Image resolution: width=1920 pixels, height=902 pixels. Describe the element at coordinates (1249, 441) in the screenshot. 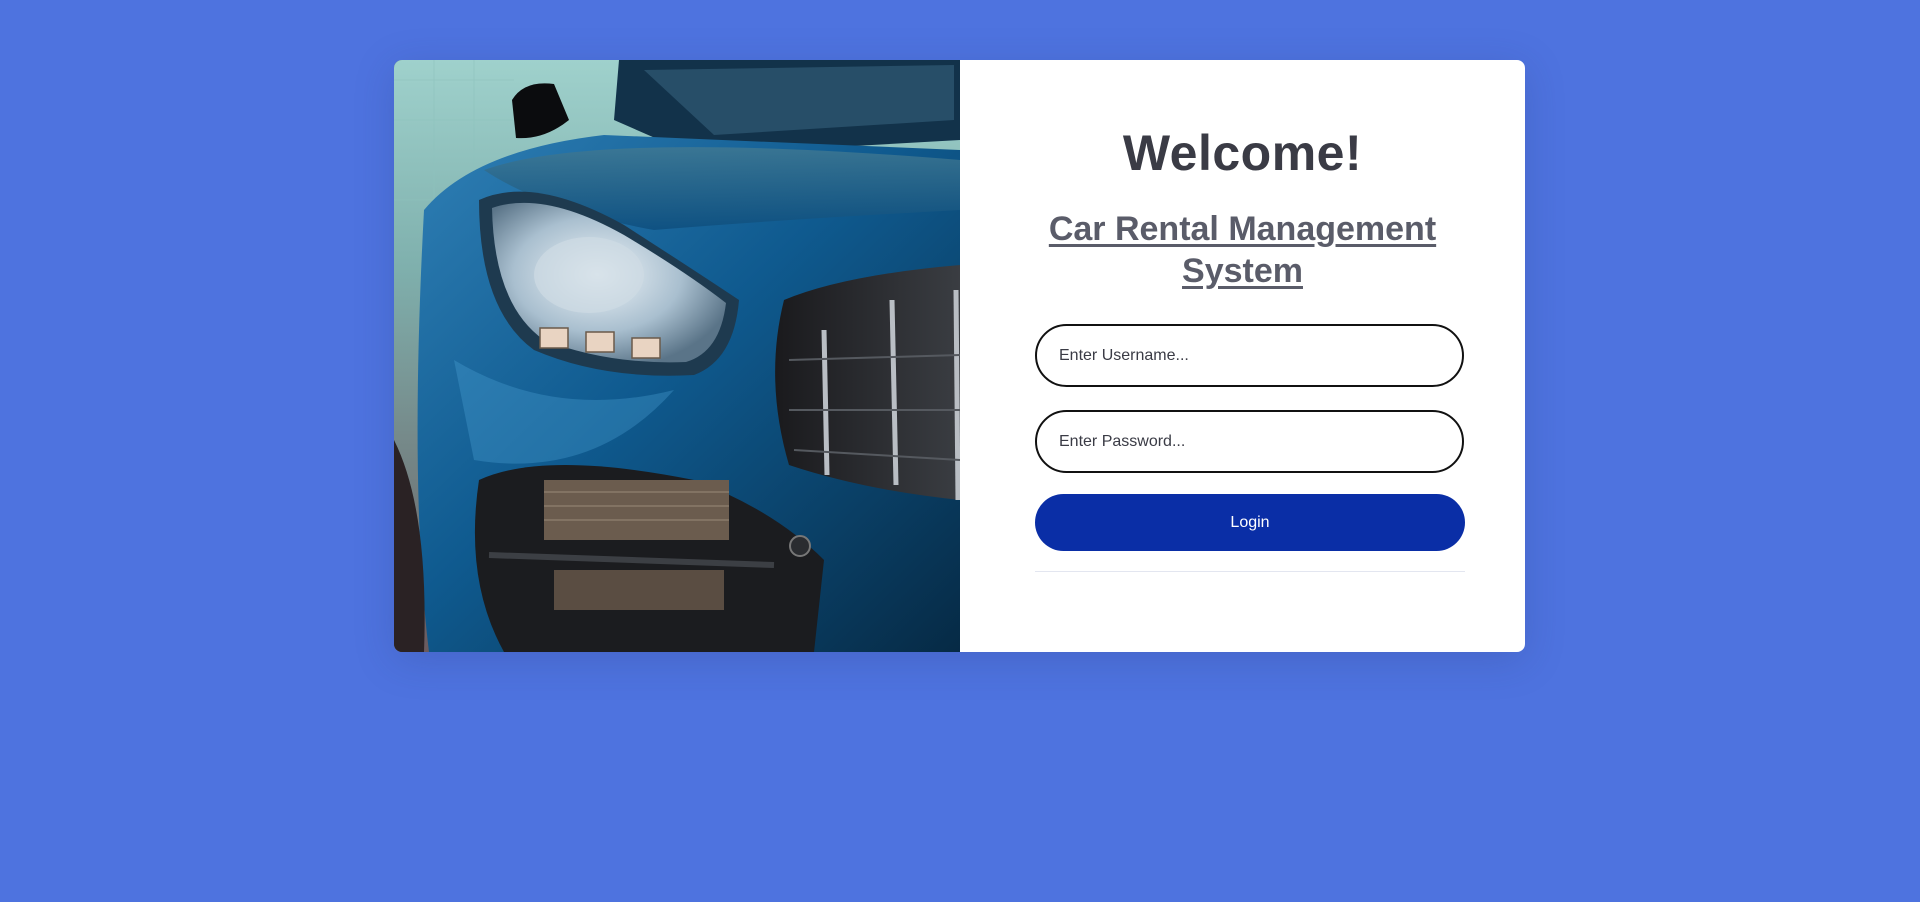

I see `password-input` at that location.